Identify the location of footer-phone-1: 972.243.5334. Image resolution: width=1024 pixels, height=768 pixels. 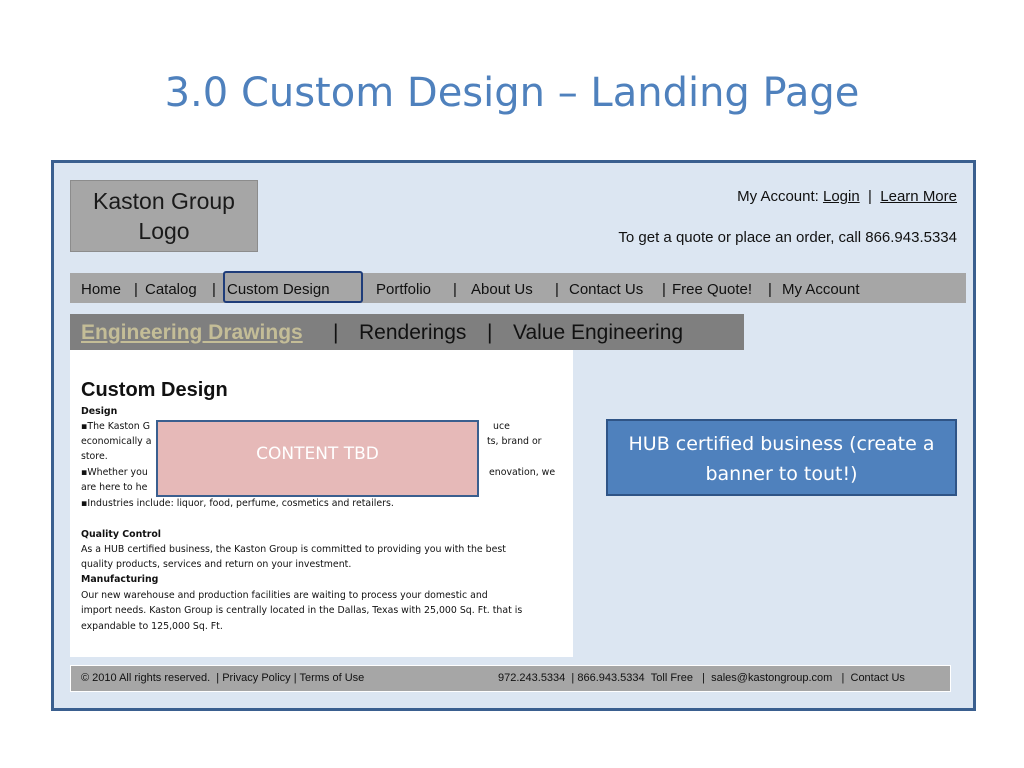
(532, 678).